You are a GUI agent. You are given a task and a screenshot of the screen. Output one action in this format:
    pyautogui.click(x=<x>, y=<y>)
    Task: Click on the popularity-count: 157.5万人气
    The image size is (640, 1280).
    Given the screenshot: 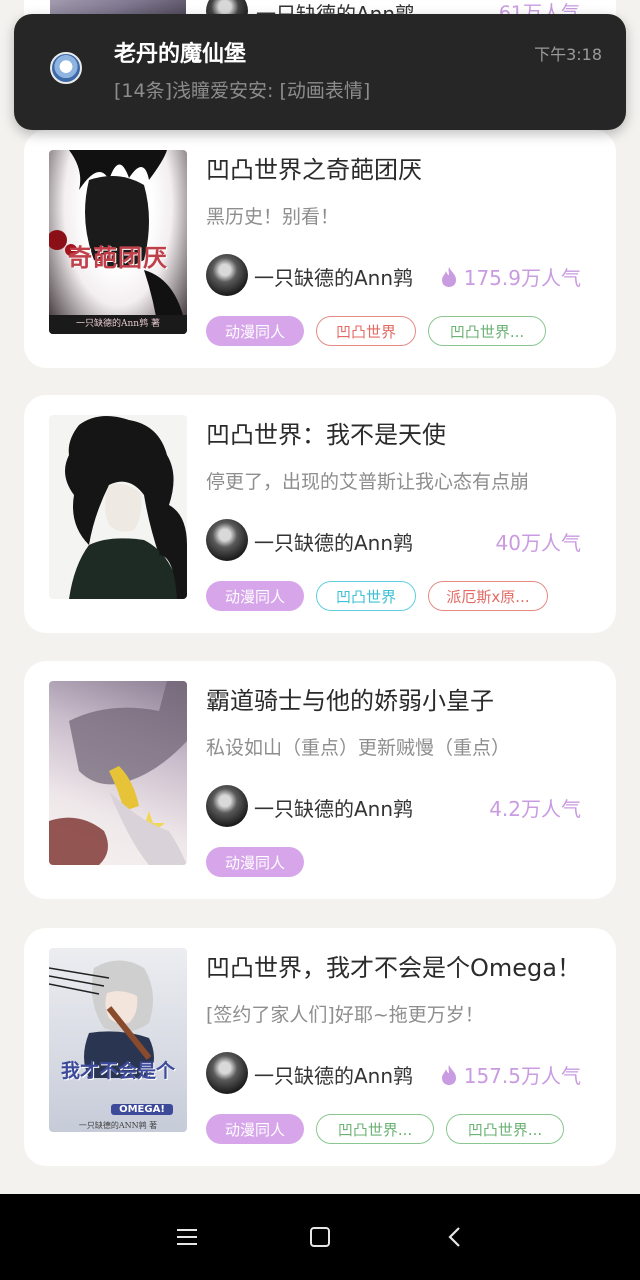 What is the action you would take?
    pyautogui.click(x=522, y=1076)
    